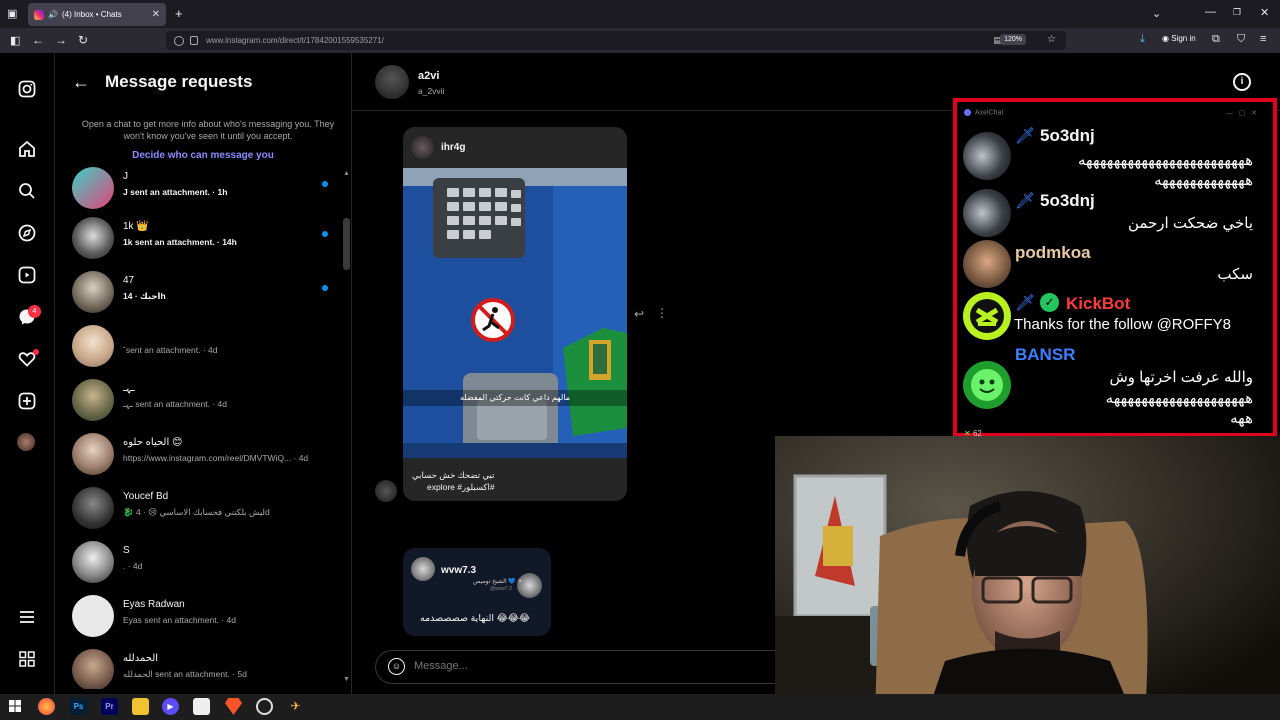 The height and width of the screenshot is (720, 1280). Describe the element at coordinates (396, 666) in the screenshot. I see `emoji-icon: ☺` at that location.